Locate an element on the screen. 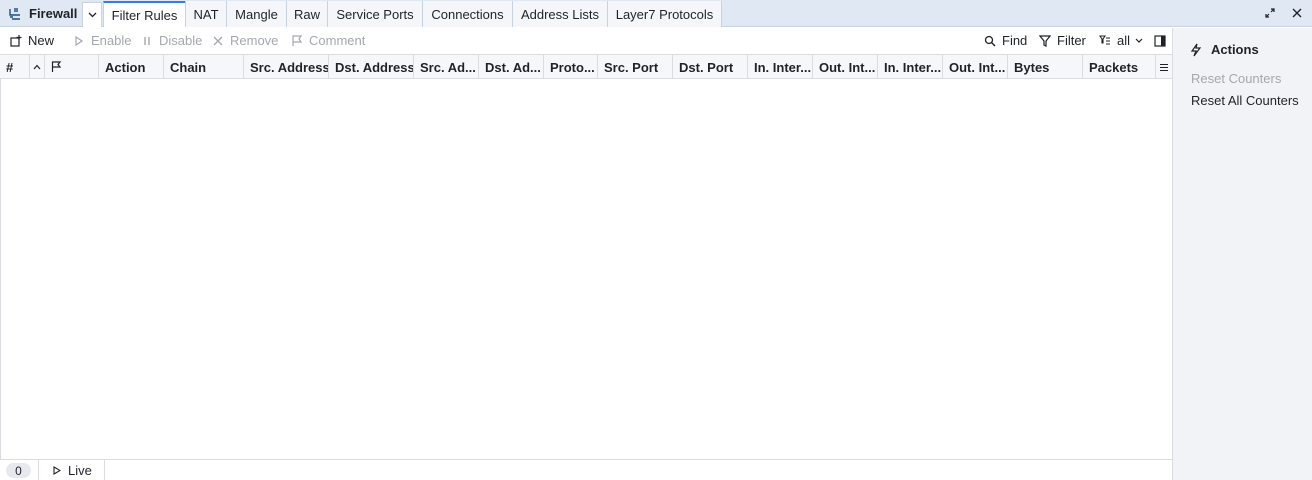  tab-service-ports: Service Ports is located at coordinates (374, 14).